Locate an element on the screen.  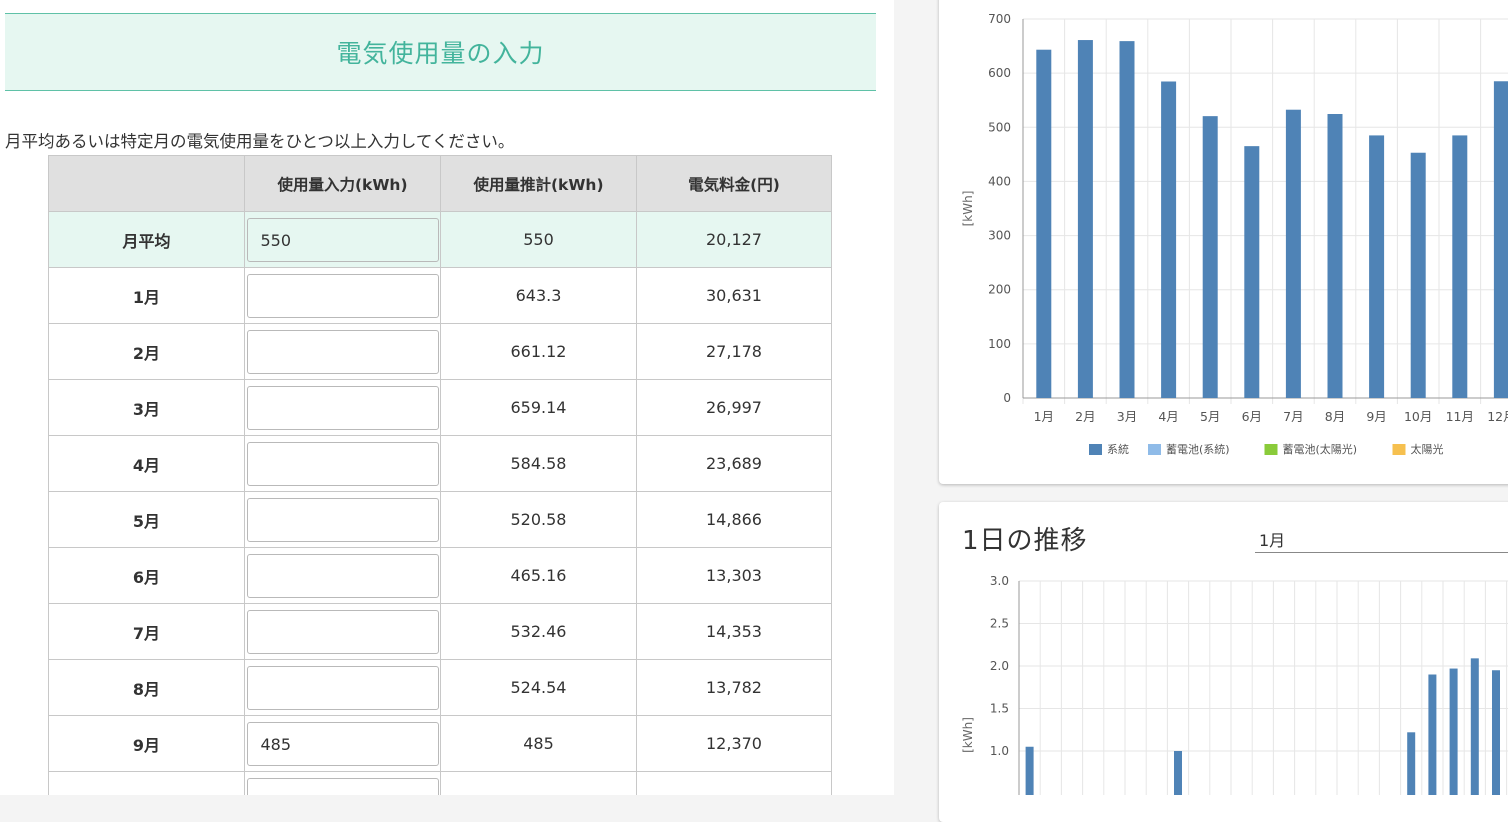
estimate-value is located at coordinates (538, 783).